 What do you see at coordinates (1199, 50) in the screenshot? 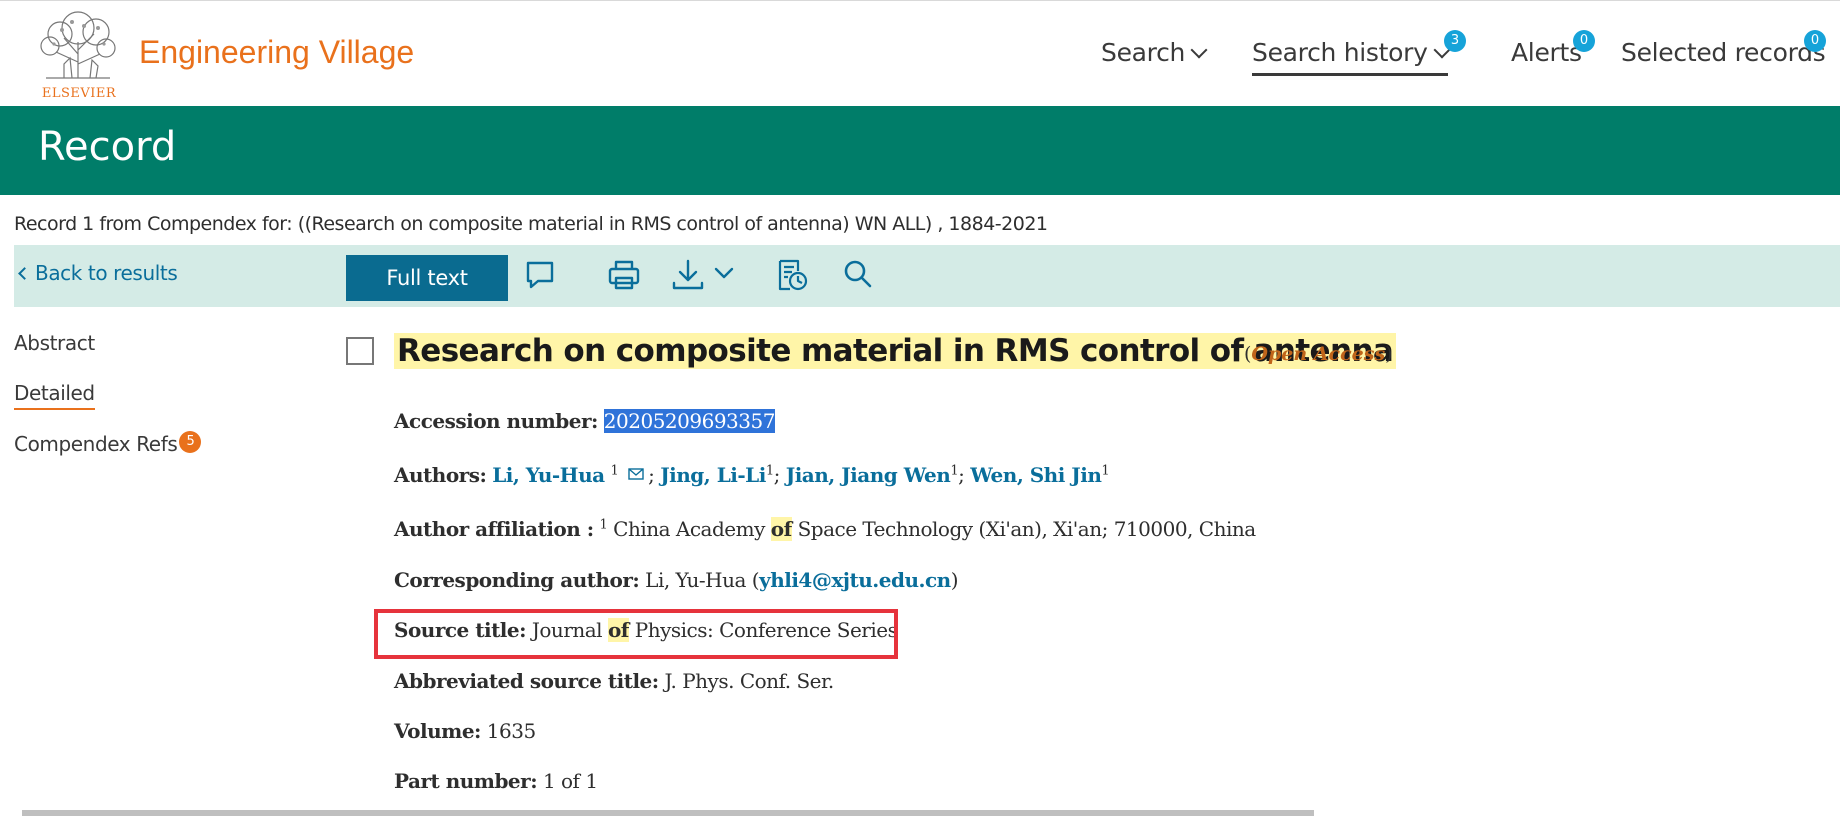
I see `chevron-down-icon` at bounding box center [1199, 50].